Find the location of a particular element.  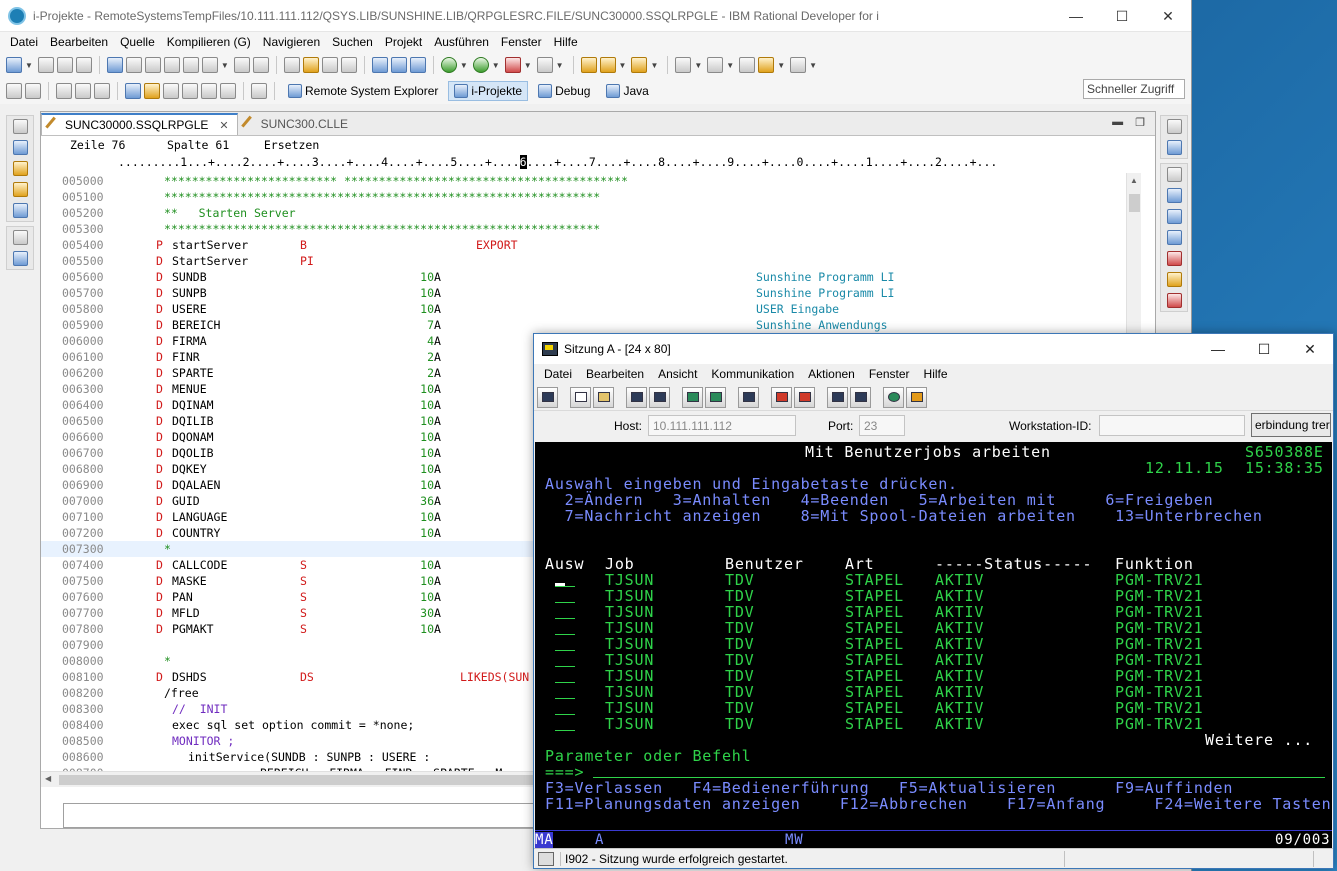

table-view-icon is located at coordinates (20, 258).